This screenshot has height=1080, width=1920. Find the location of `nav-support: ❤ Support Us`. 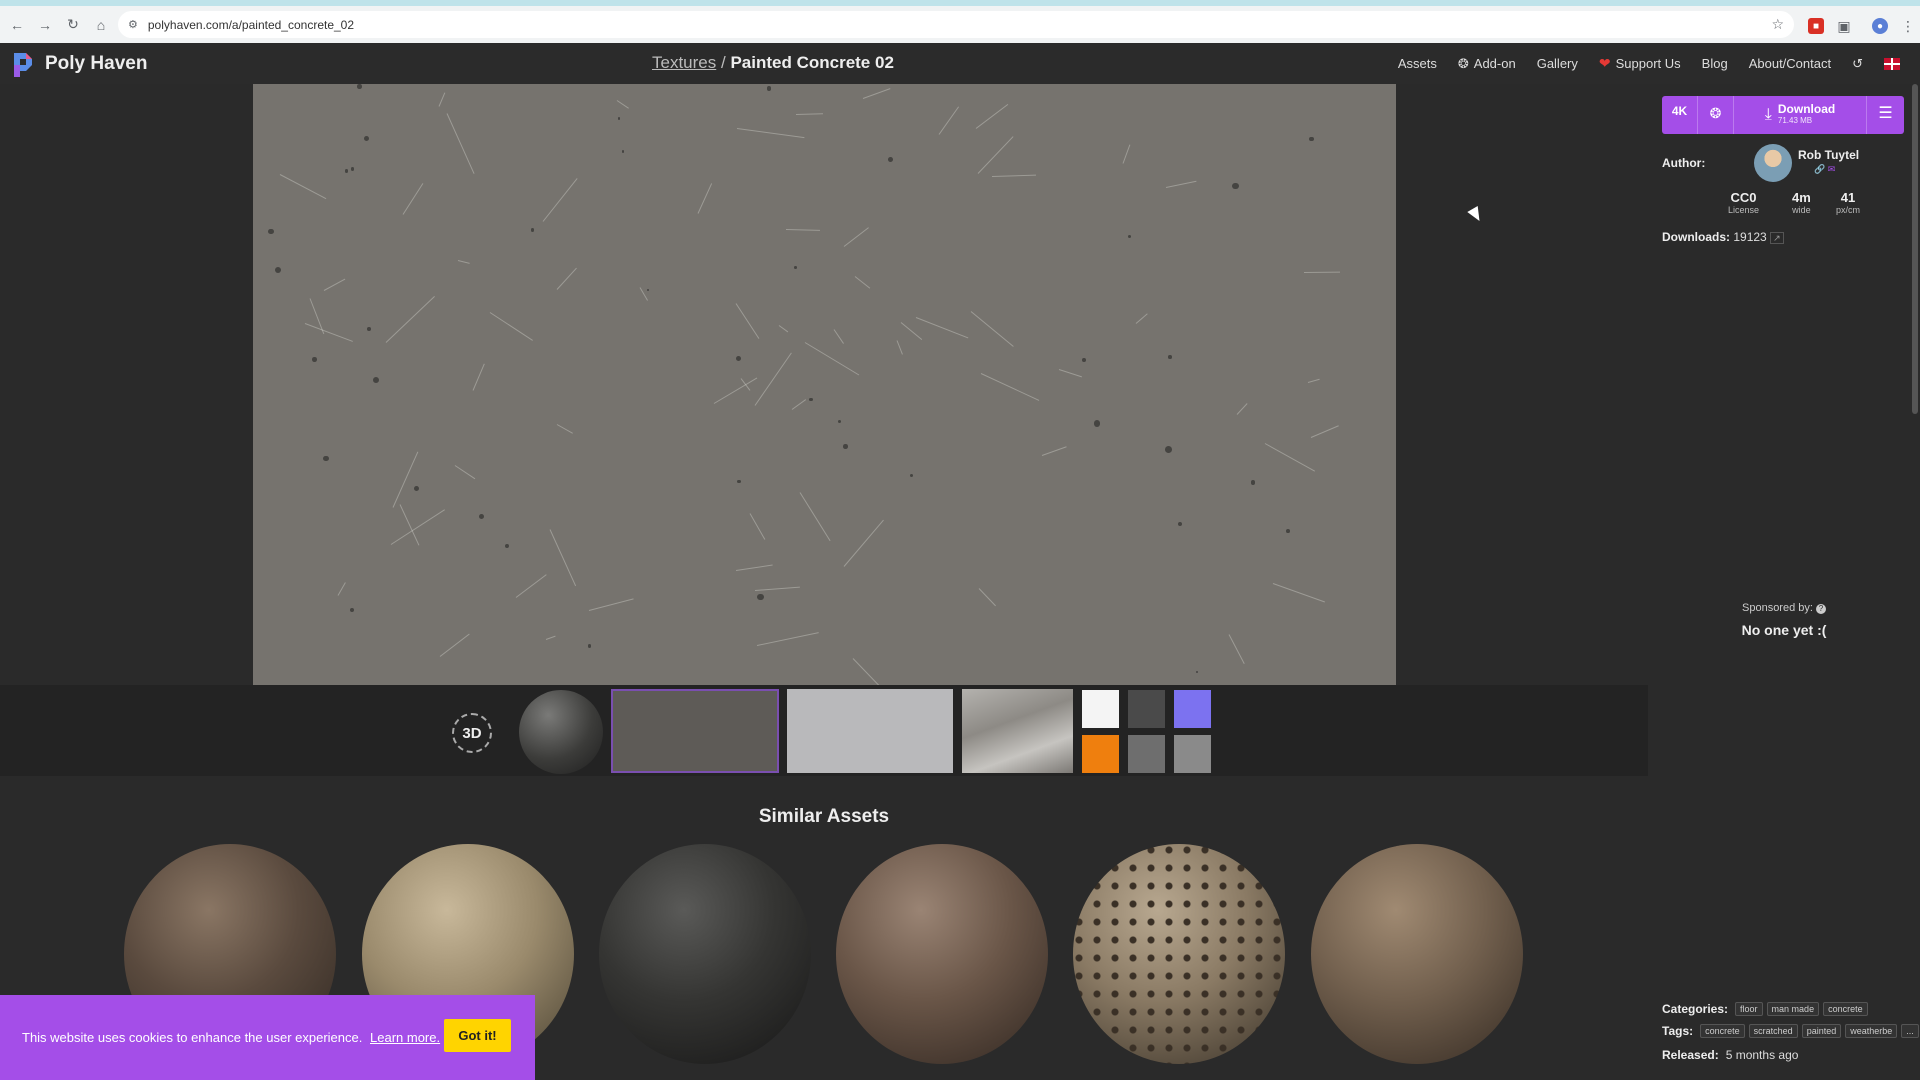

nav-support: ❤ Support Us is located at coordinates (1640, 63).